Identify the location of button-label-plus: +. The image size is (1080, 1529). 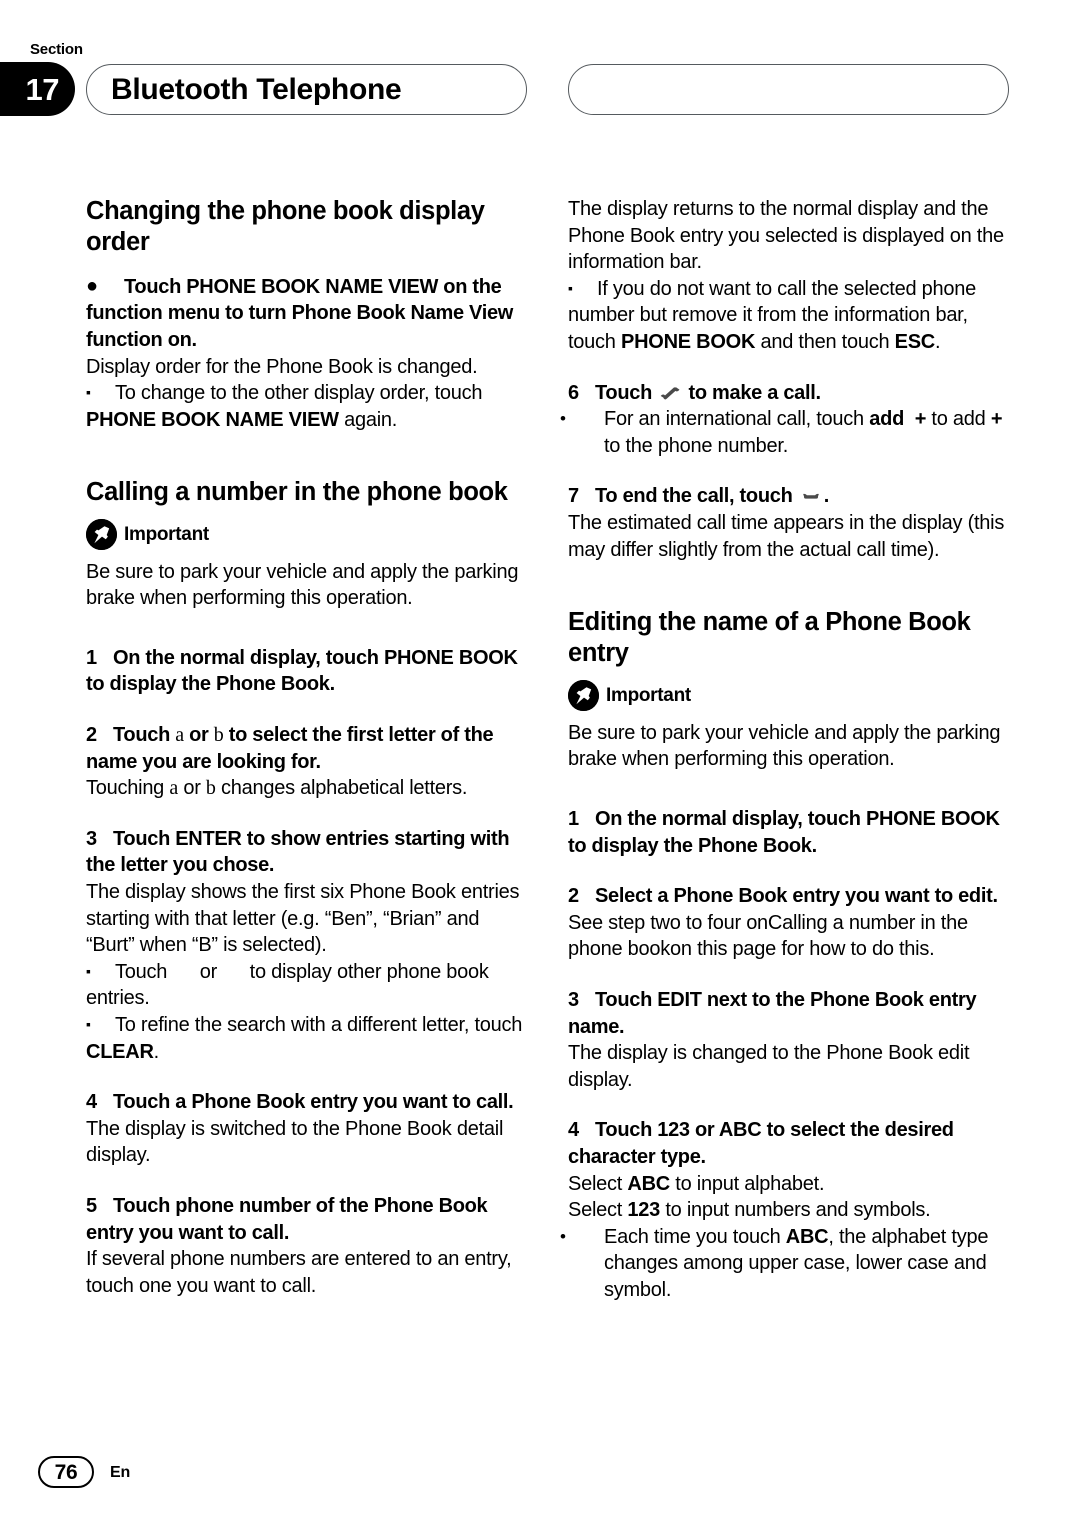
(920, 419).